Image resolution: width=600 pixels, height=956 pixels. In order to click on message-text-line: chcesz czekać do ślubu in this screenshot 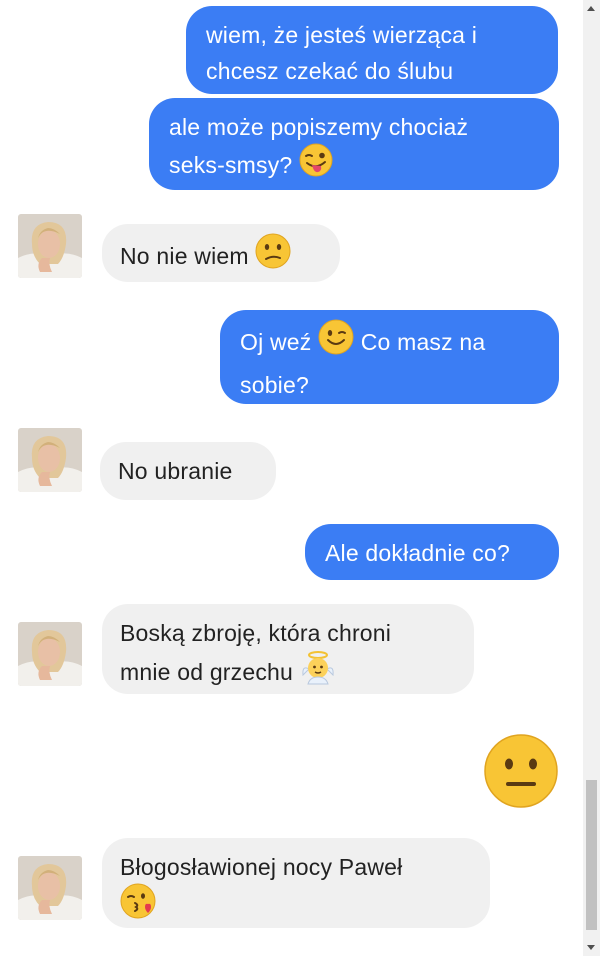, I will do `click(330, 71)`.